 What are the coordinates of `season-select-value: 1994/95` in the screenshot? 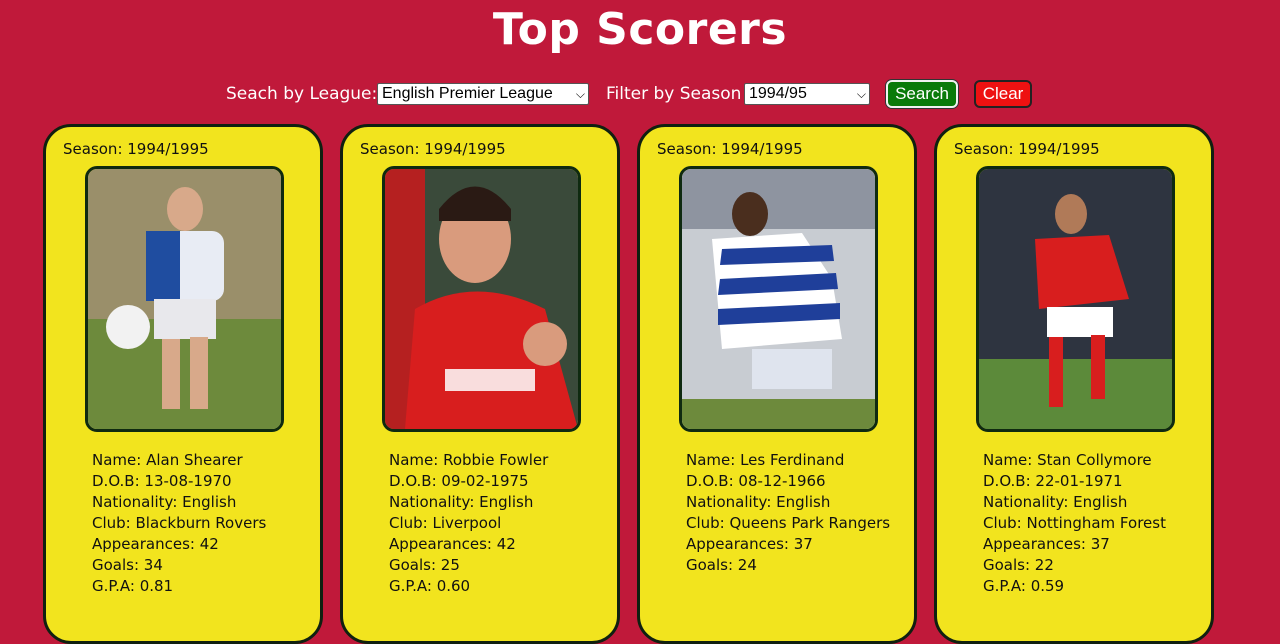 It's located at (778, 93).